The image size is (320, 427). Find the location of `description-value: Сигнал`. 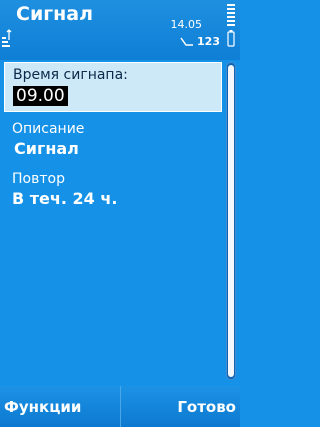

description-value: Сигнал is located at coordinates (119, 149).